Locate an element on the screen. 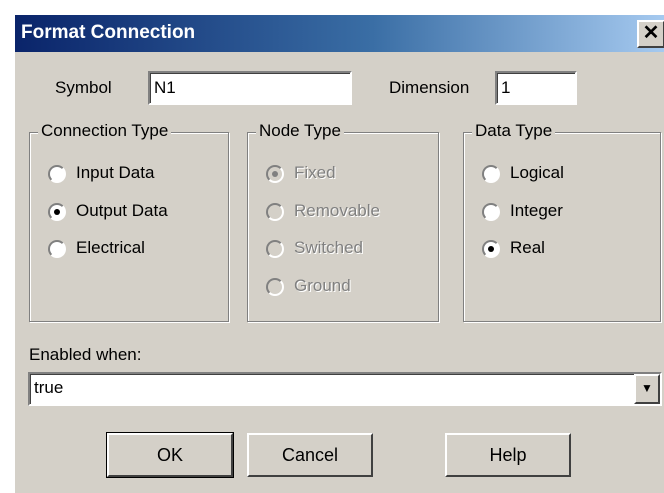 The width and height of the screenshot is (664, 493). data-type-title: Data Type is located at coordinates (514, 131).